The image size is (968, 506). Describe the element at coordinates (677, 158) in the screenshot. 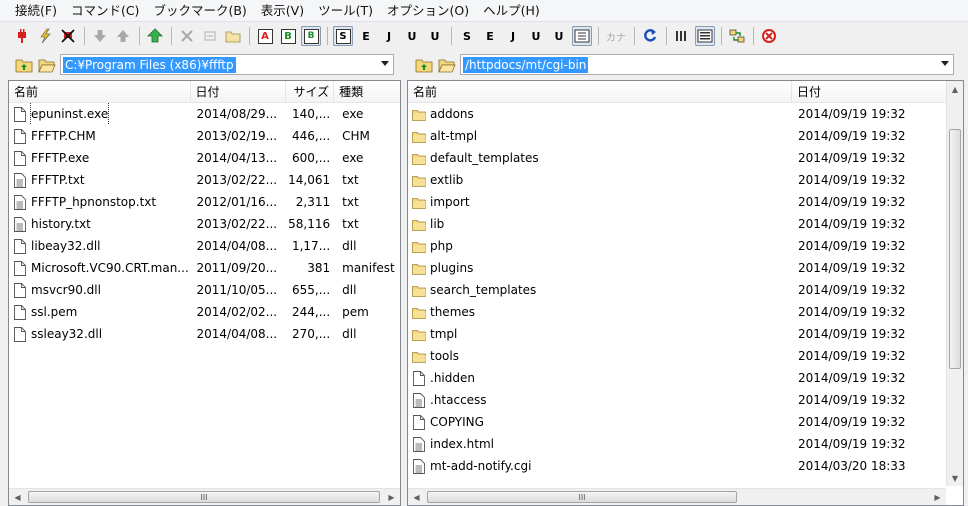

I see `remote-file-row: default_templates 2014/09/19 19:32` at that location.